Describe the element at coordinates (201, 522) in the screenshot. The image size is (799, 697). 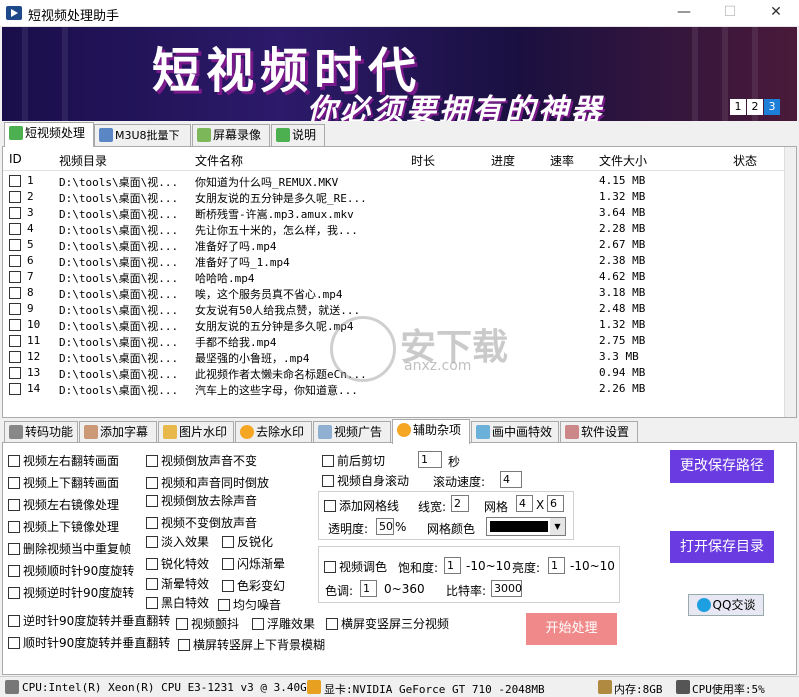
I see `reverse-audio-checkbox: 视频不变倒放声音` at that location.